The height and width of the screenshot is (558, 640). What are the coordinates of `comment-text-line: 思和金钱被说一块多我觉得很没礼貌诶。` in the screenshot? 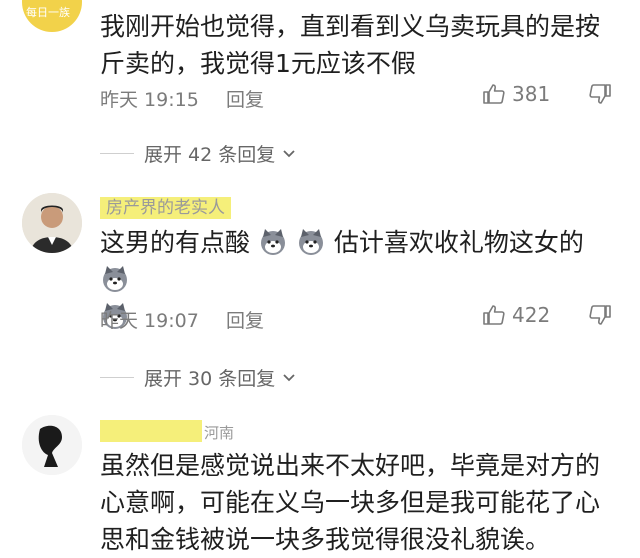 It's located at (325, 539).